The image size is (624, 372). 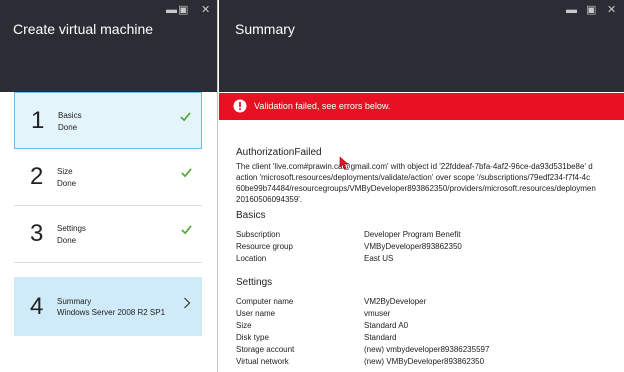 I want to click on error-message-line: 20160506094359'., so click(x=269, y=199).